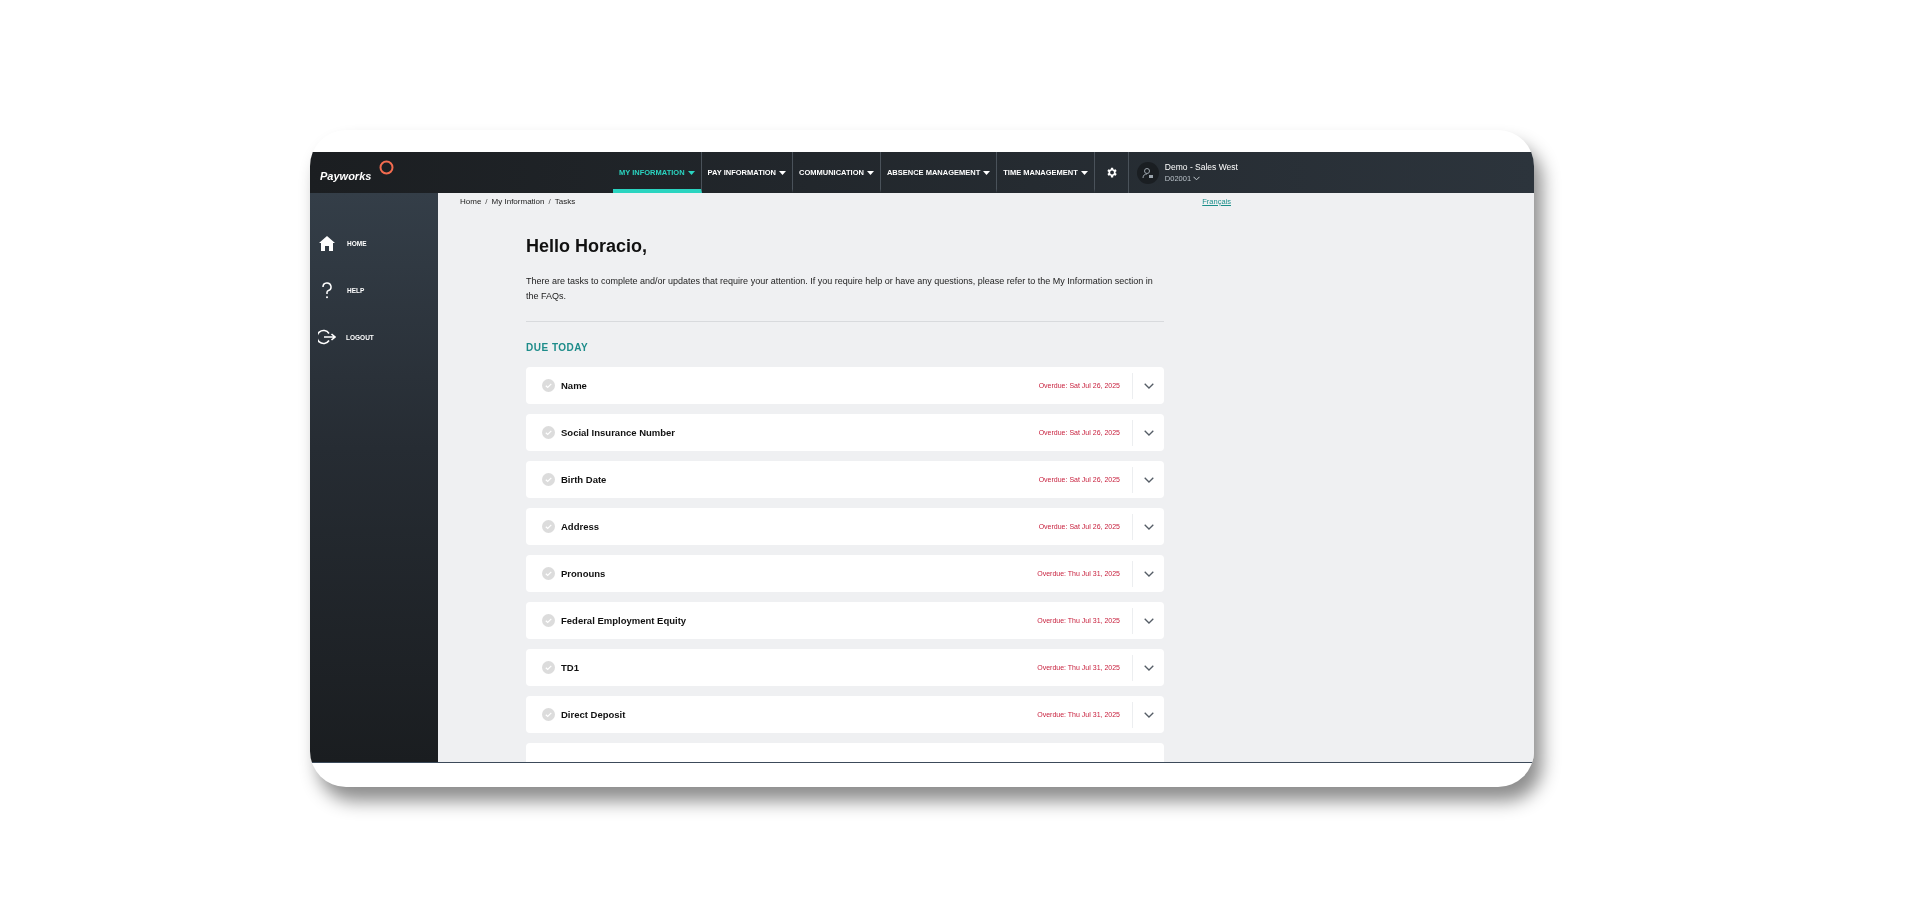  I want to click on help-icon, so click(327, 290).